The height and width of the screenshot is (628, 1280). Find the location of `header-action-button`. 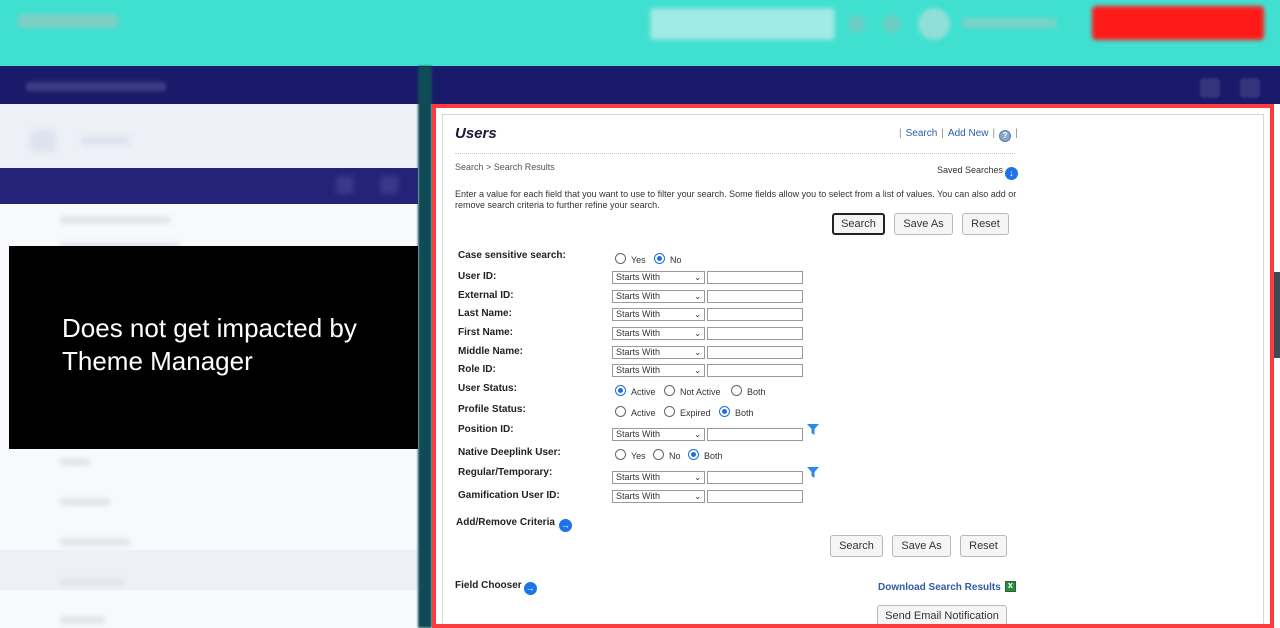

header-action-button is located at coordinates (1178, 23).